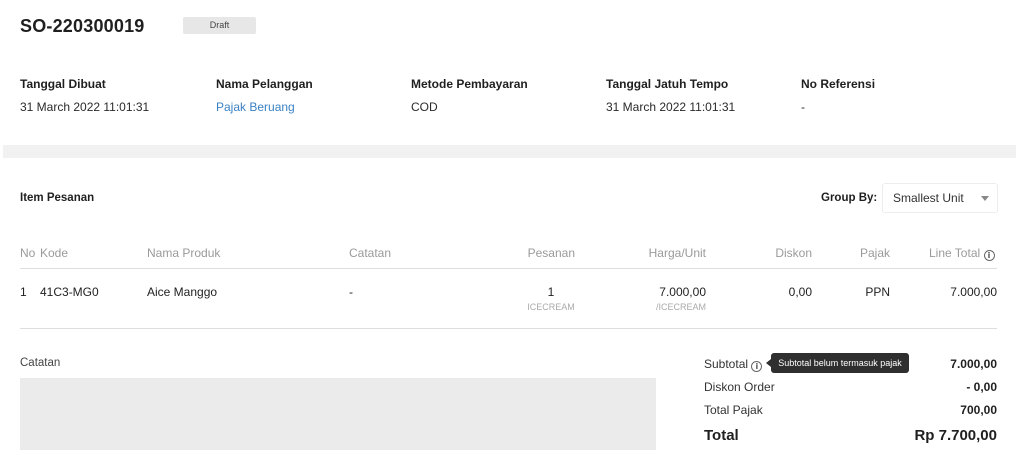  Describe the element at coordinates (978, 410) in the screenshot. I see `total-tax-value: 700,00` at that location.